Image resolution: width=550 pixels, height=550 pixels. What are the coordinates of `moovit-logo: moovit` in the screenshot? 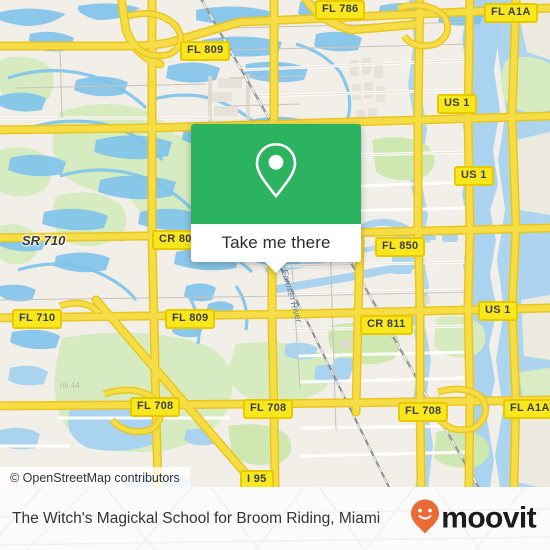 It's located at (473, 518).